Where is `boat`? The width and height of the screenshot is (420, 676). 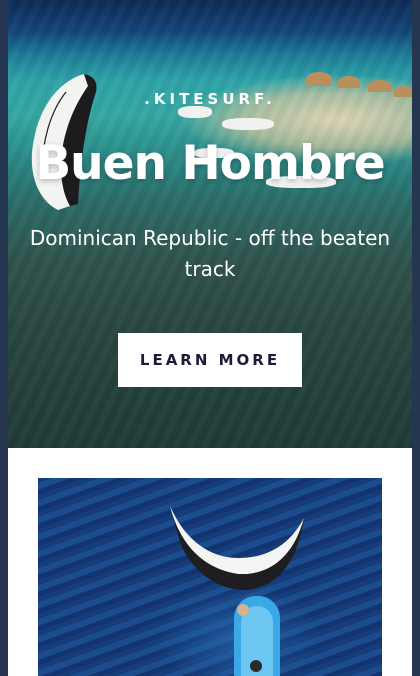 boat is located at coordinates (248, 124).